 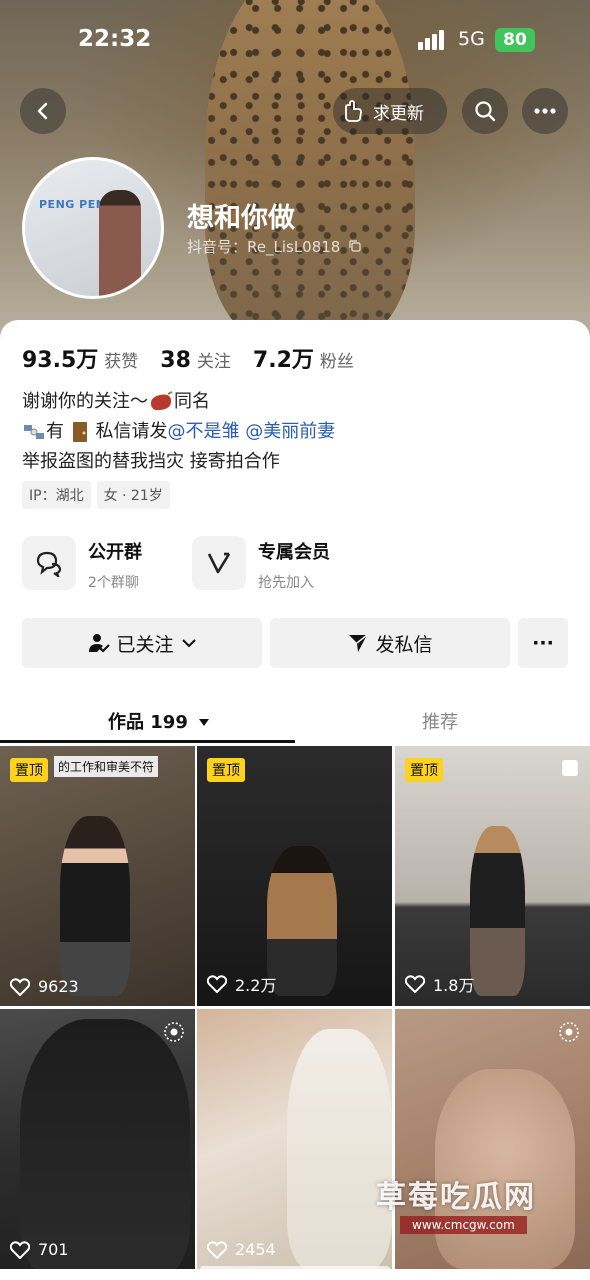 What do you see at coordinates (398, 113) in the screenshot?
I see `request-update-label: 求更新` at bounding box center [398, 113].